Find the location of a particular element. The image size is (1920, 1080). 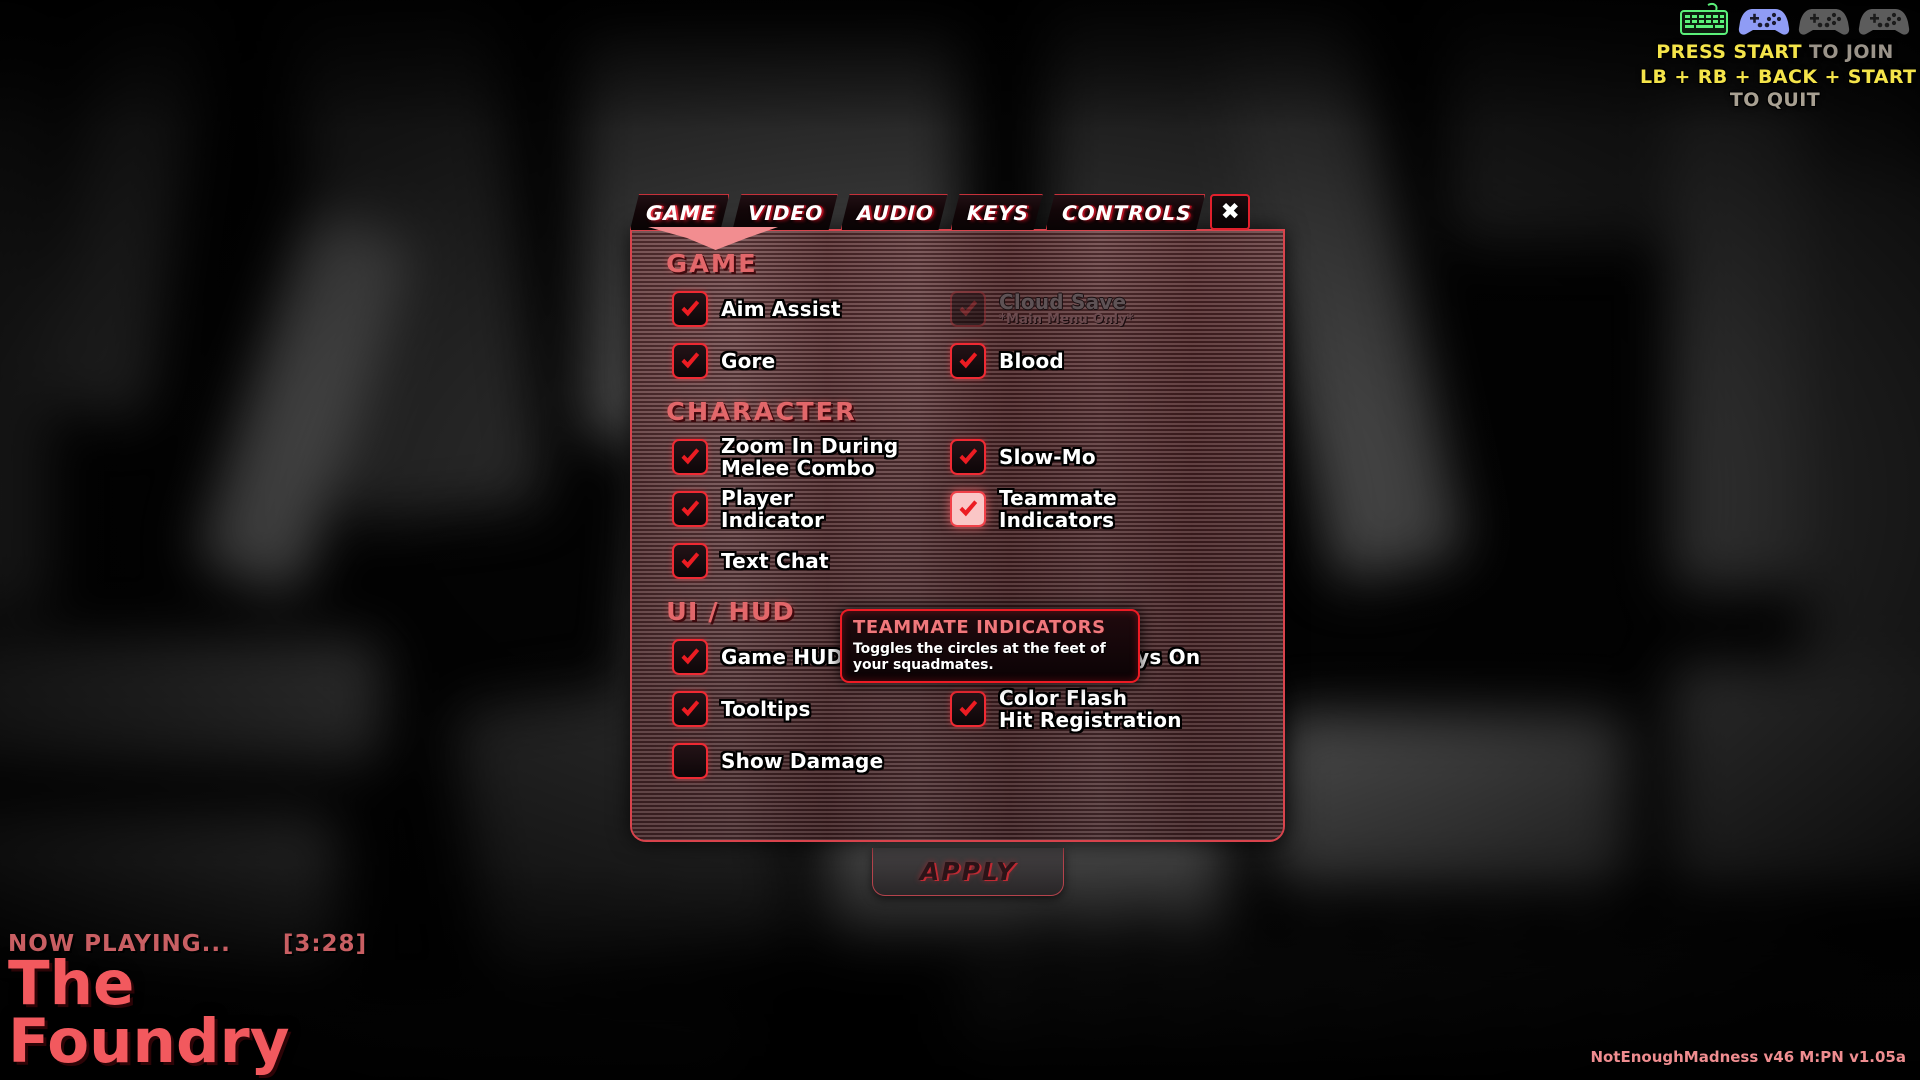

option-cloud-save: Cloud Save *Main Menu Only* is located at coordinates (1096, 309).